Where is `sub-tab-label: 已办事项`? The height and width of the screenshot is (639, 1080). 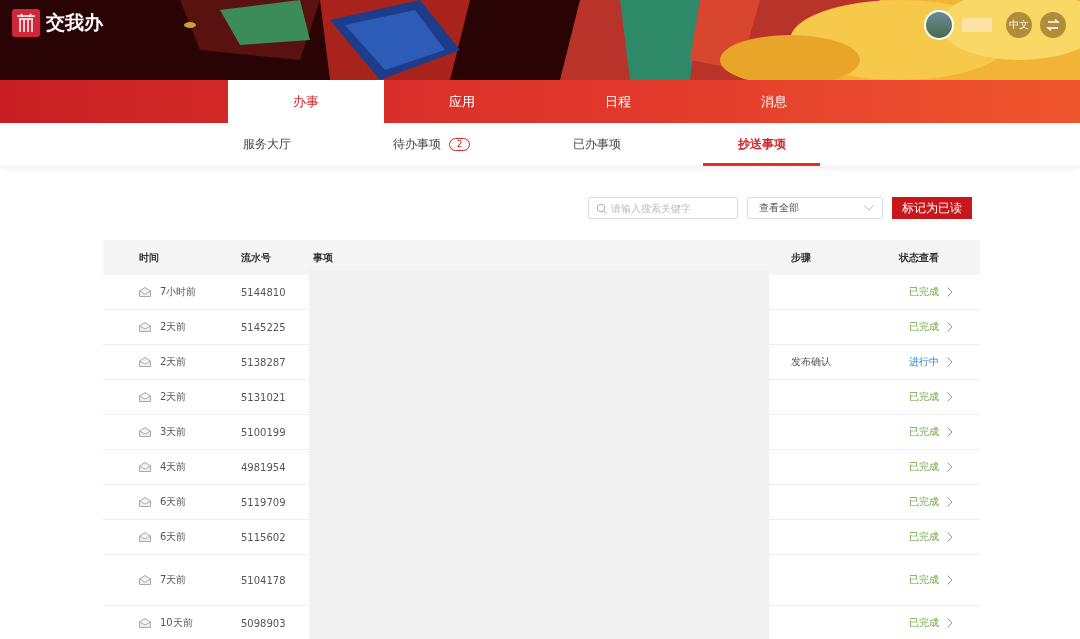
sub-tab-label: 已办事项 is located at coordinates (596, 144).